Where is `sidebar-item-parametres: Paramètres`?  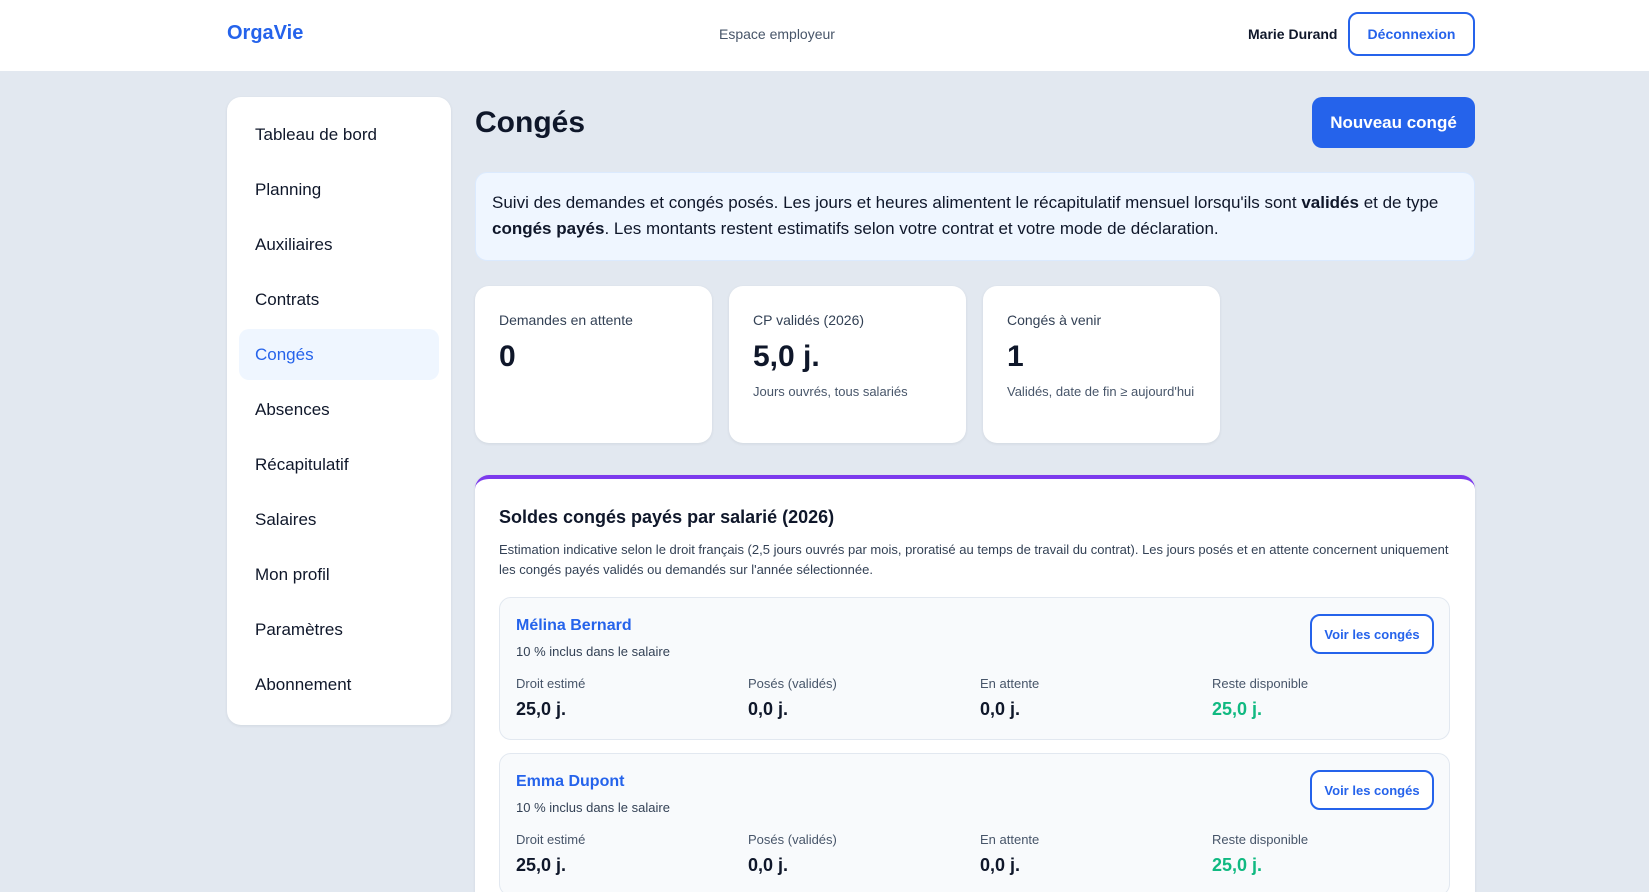
sidebar-item-parametres: Paramètres is located at coordinates (339, 629).